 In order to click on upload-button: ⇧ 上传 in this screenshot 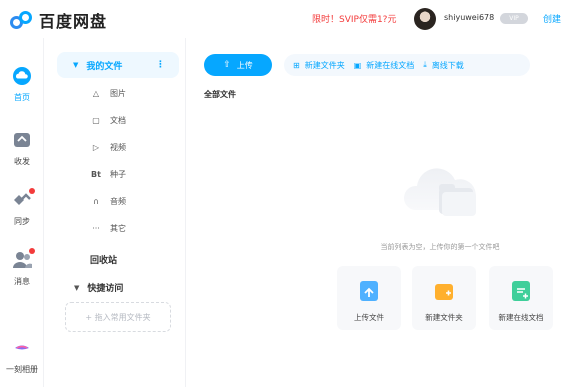, I will do `click(238, 65)`.